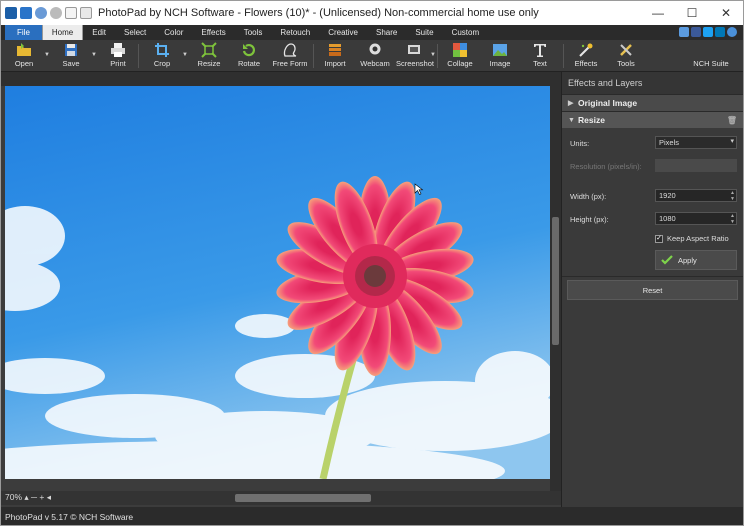 This screenshot has height=526, width=744. What do you see at coordinates (696, 142) in the screenshot?
I see `units-select: Pixels ▾` at bounding box center [696, 142].